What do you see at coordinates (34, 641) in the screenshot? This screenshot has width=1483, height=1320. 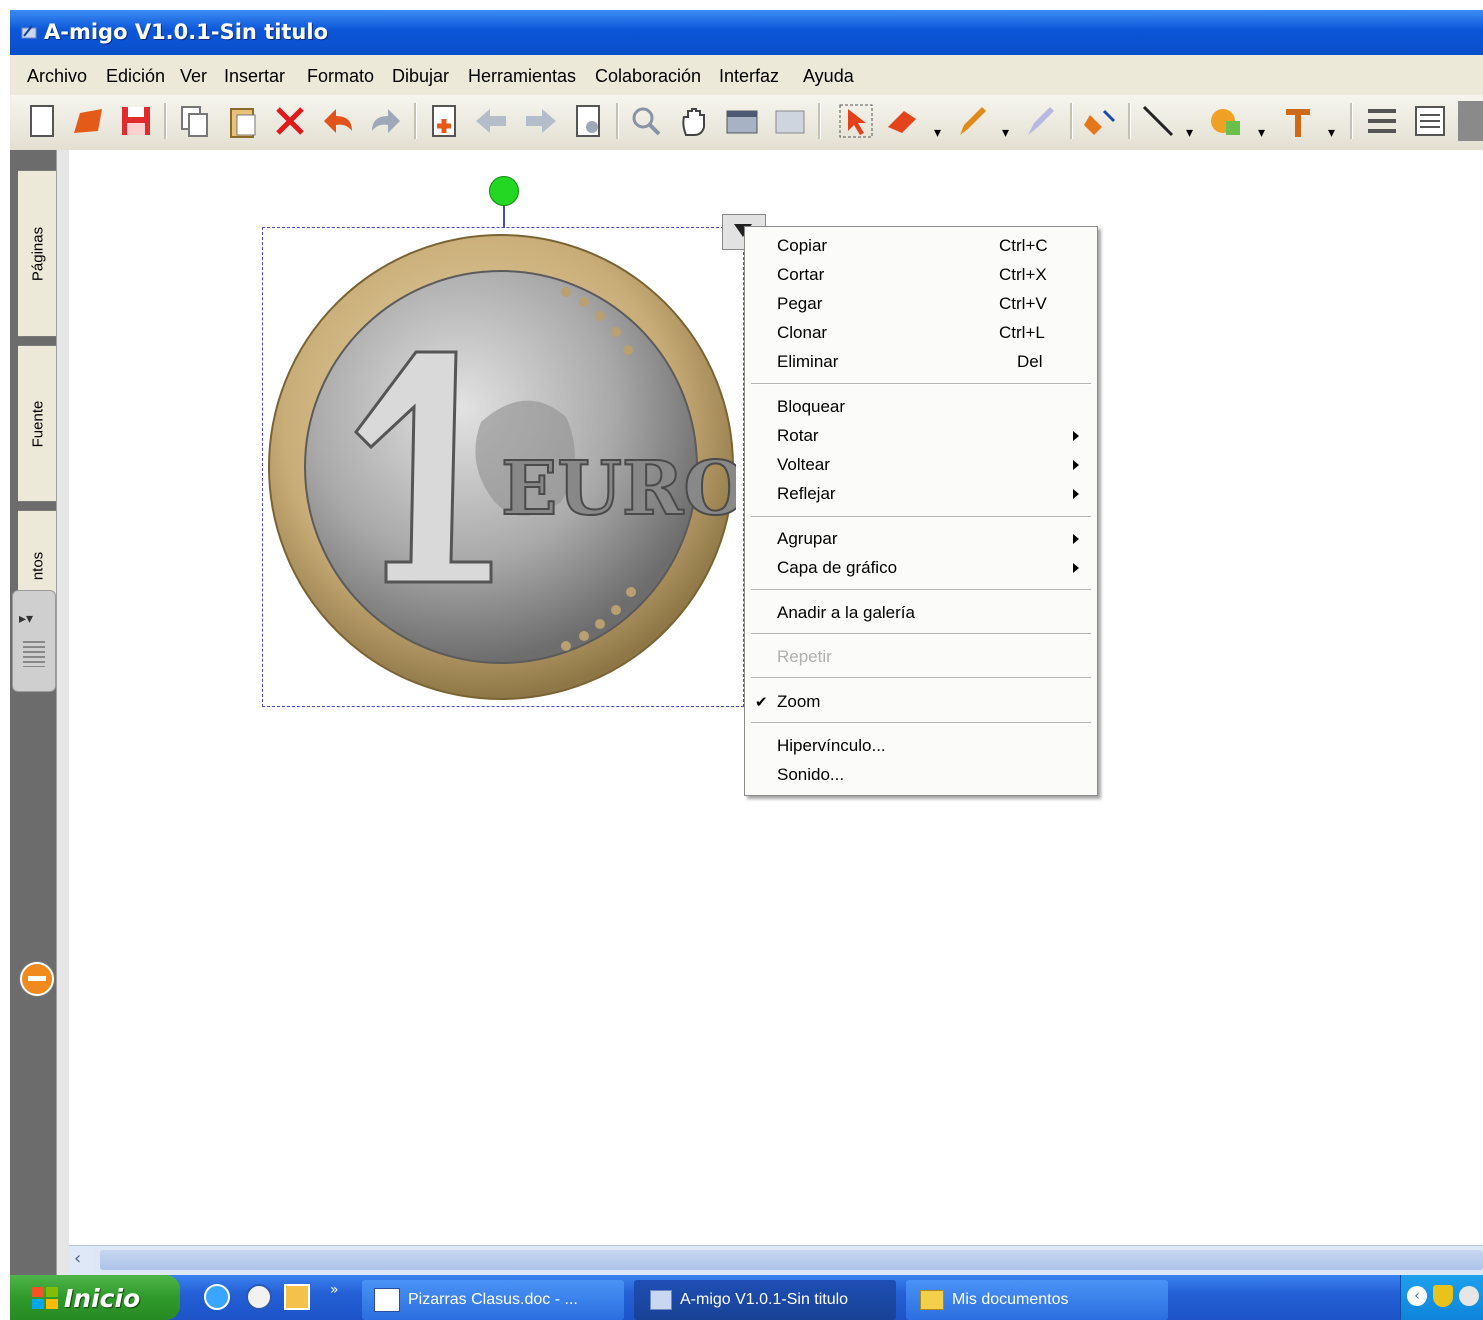 I see `panel-collapse-handle: ▸▾` at bounding box center [34, 641].